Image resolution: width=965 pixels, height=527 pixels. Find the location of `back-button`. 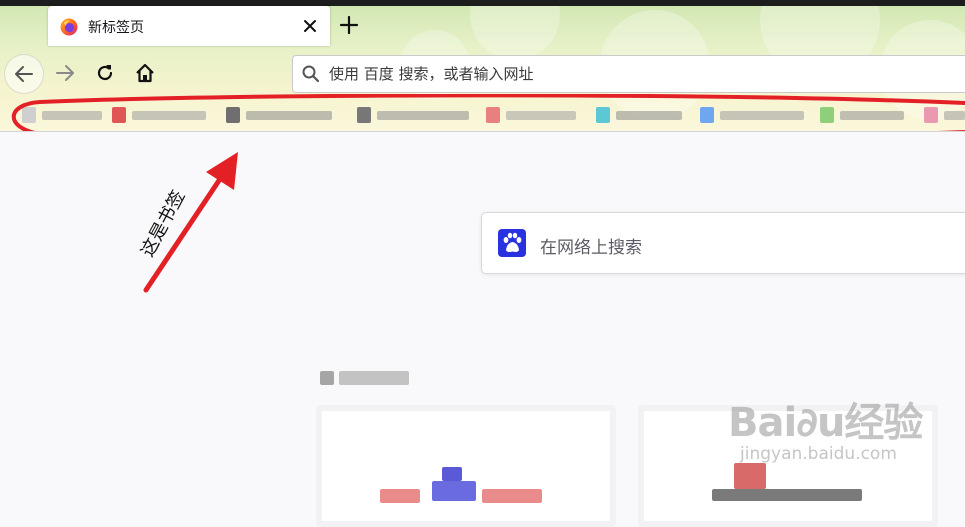

back-button is located at coordinates (24, 74).